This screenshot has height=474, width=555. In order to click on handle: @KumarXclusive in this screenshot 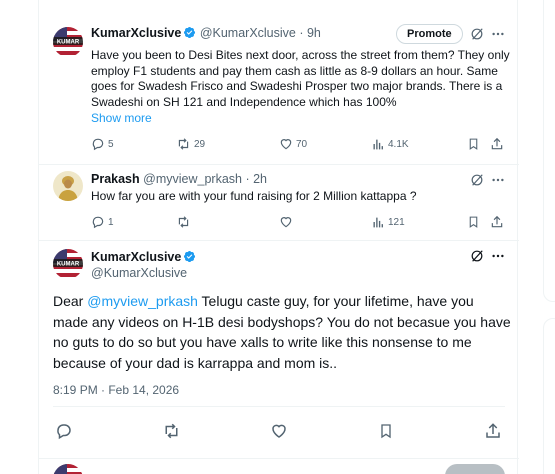, I will do `click(139, 273)`.